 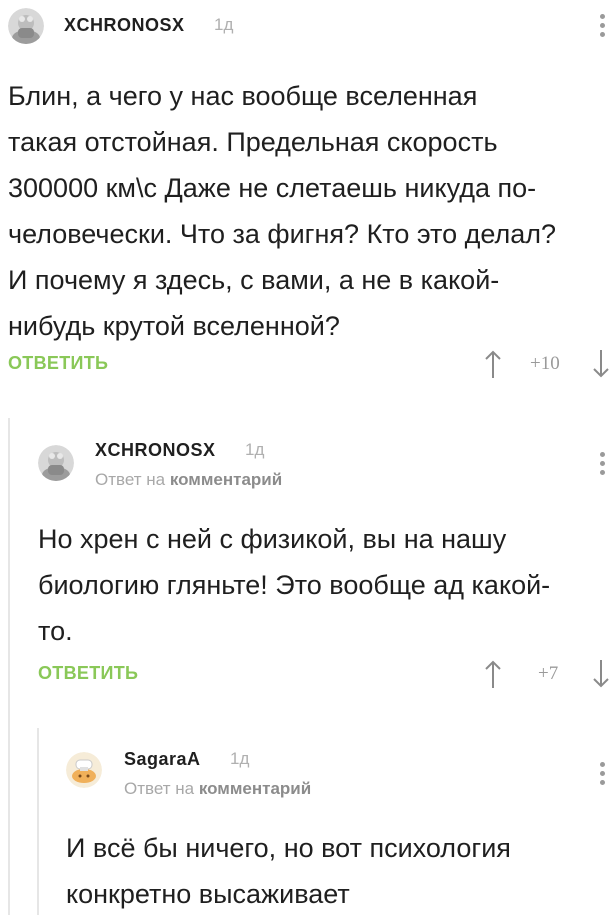 I want to click on comment-line: такая отстойная. Предельная скорость, so click(x=253, y=142).